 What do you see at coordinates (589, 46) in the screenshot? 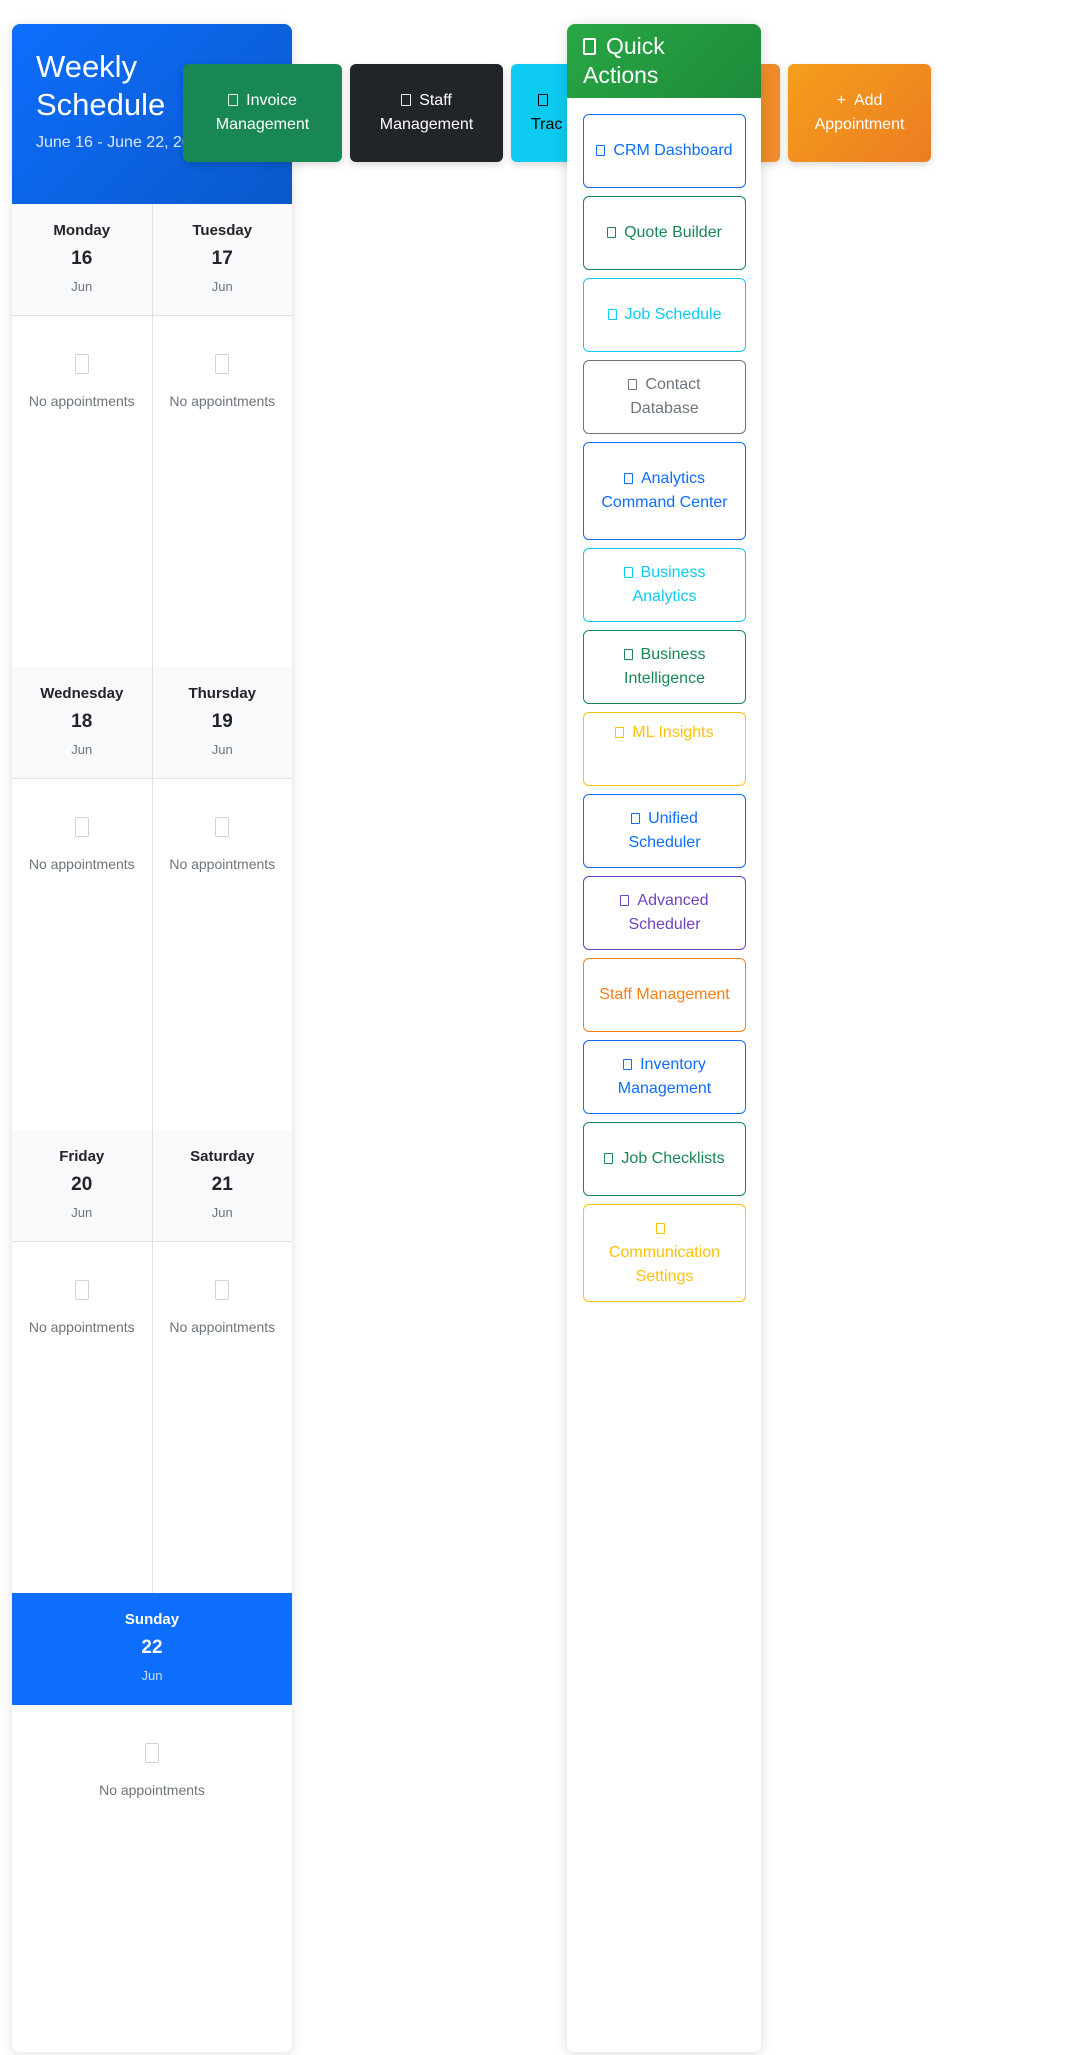
I see `lightning-icon` at bounding box center [589, 46].